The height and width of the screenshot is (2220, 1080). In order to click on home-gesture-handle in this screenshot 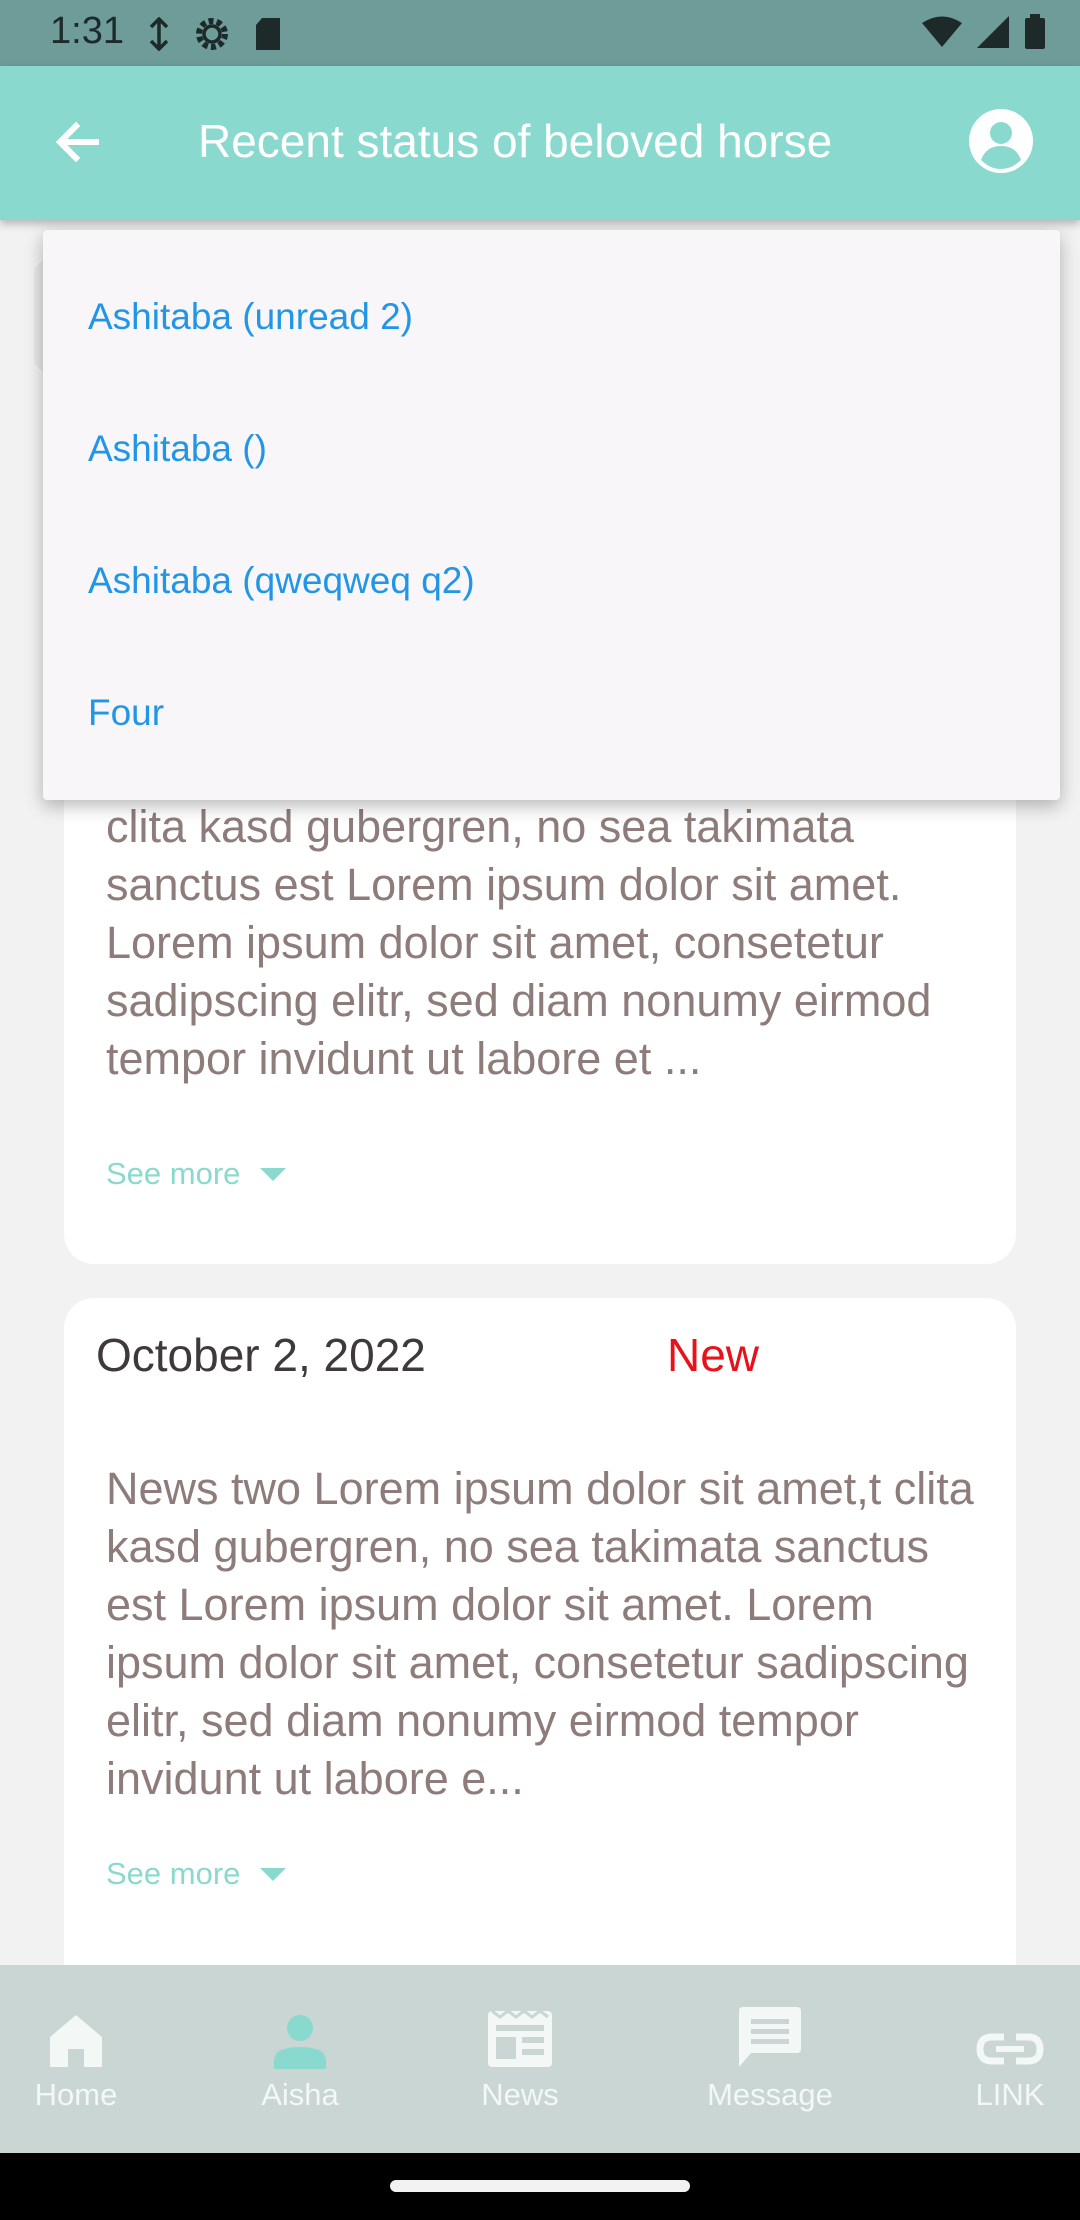, I will do `click(540, 2186)`.